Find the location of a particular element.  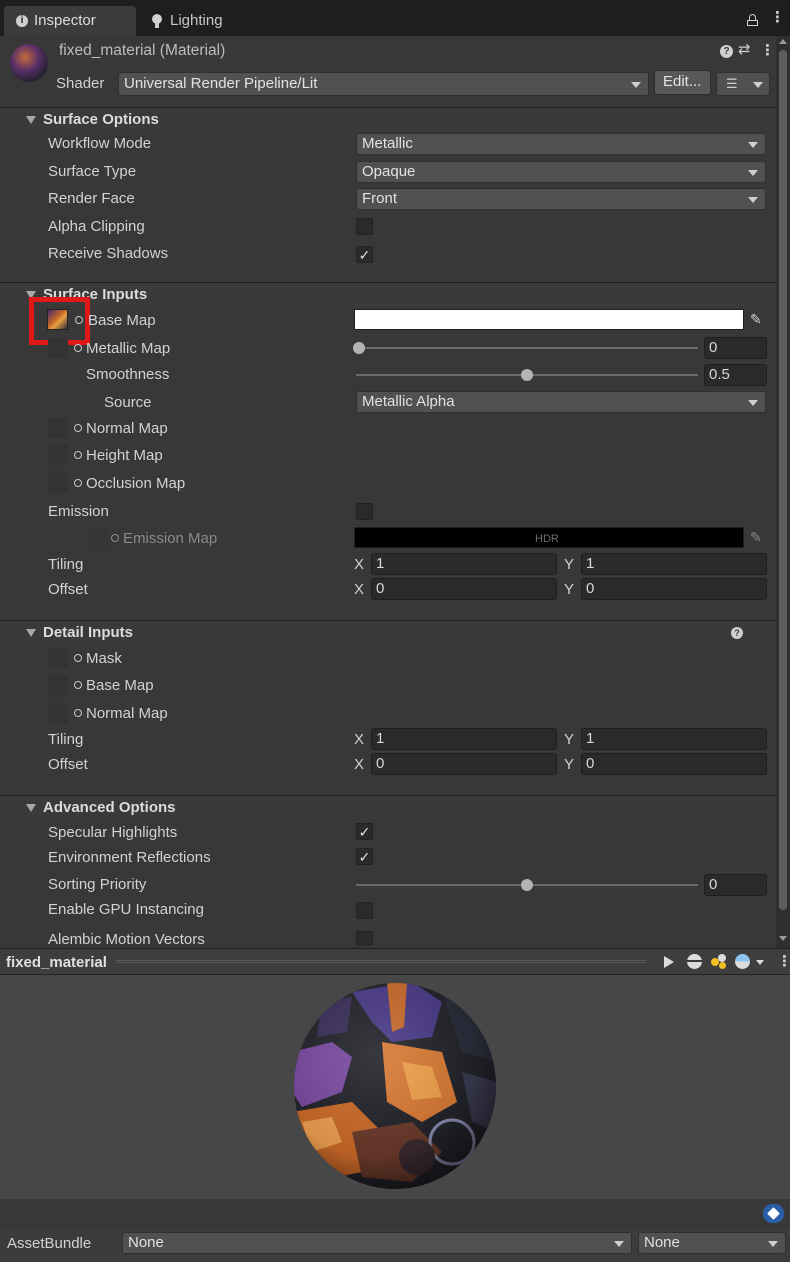

preview-mesh-sphere-icon is located at coordinates (694, 961).